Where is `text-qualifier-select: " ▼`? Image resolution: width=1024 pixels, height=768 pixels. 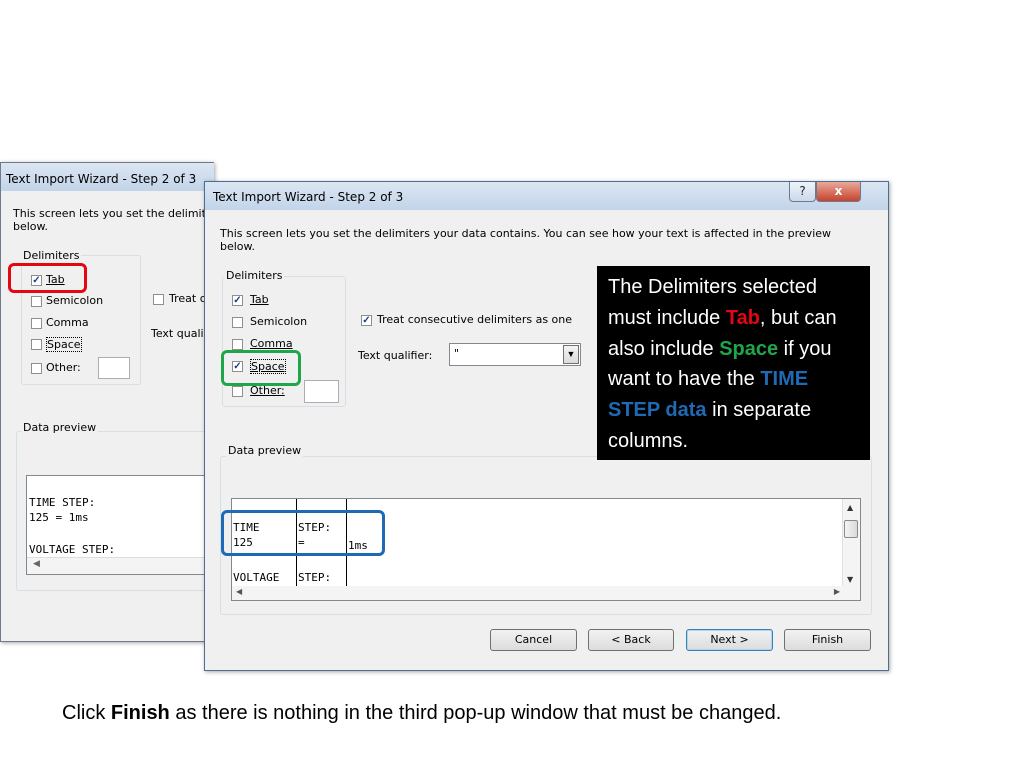
text-qualifier-select: " ▼ is located at coordinates (515, 354).